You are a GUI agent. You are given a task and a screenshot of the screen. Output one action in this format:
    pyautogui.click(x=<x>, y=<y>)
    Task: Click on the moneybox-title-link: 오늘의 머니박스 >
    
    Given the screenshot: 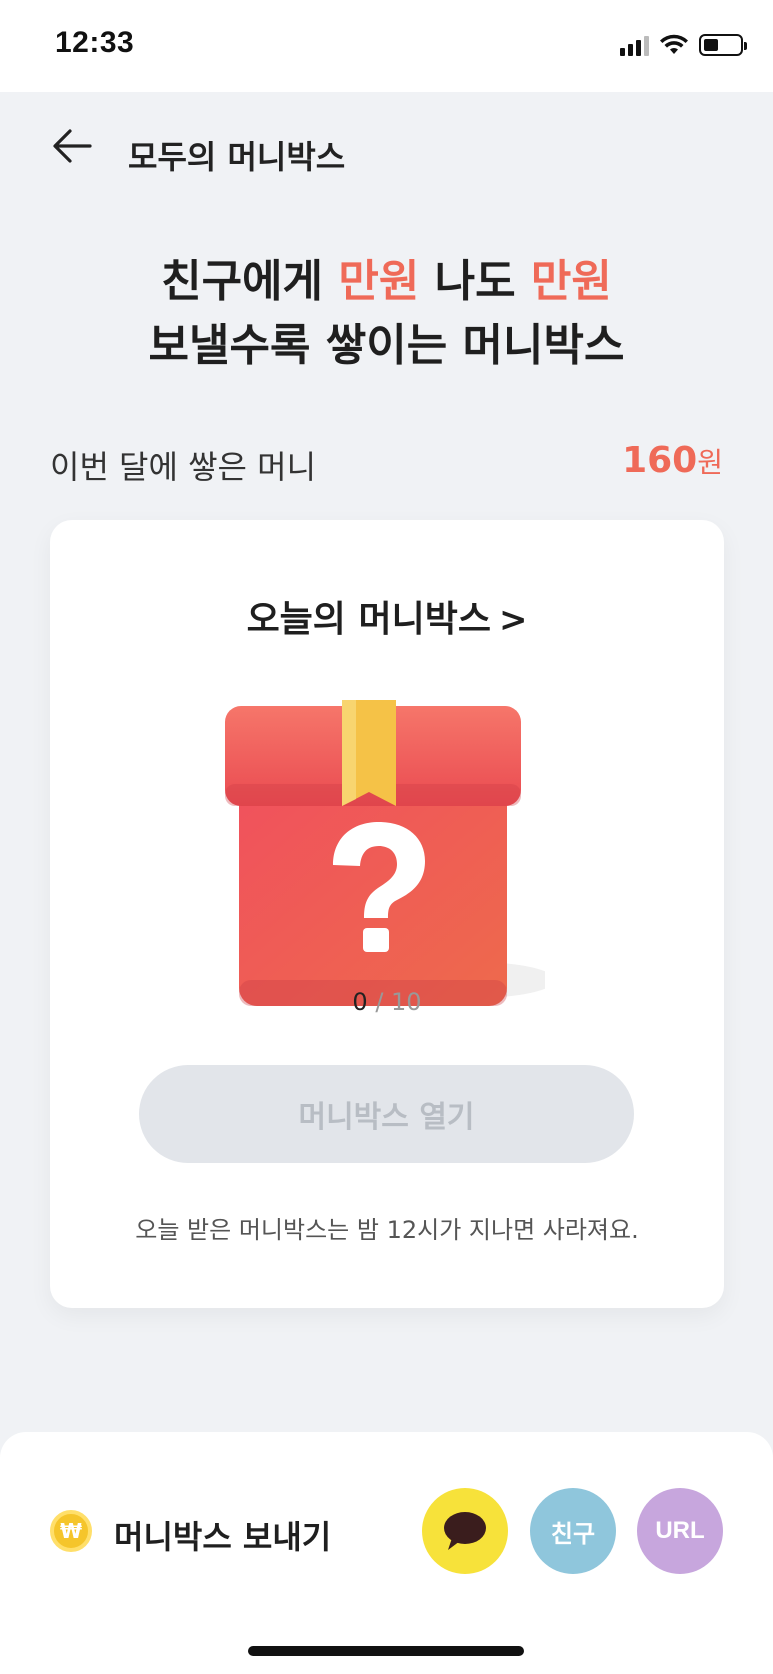 What is the action you would take?
    pyautogui.click(x=387, y=616)
    